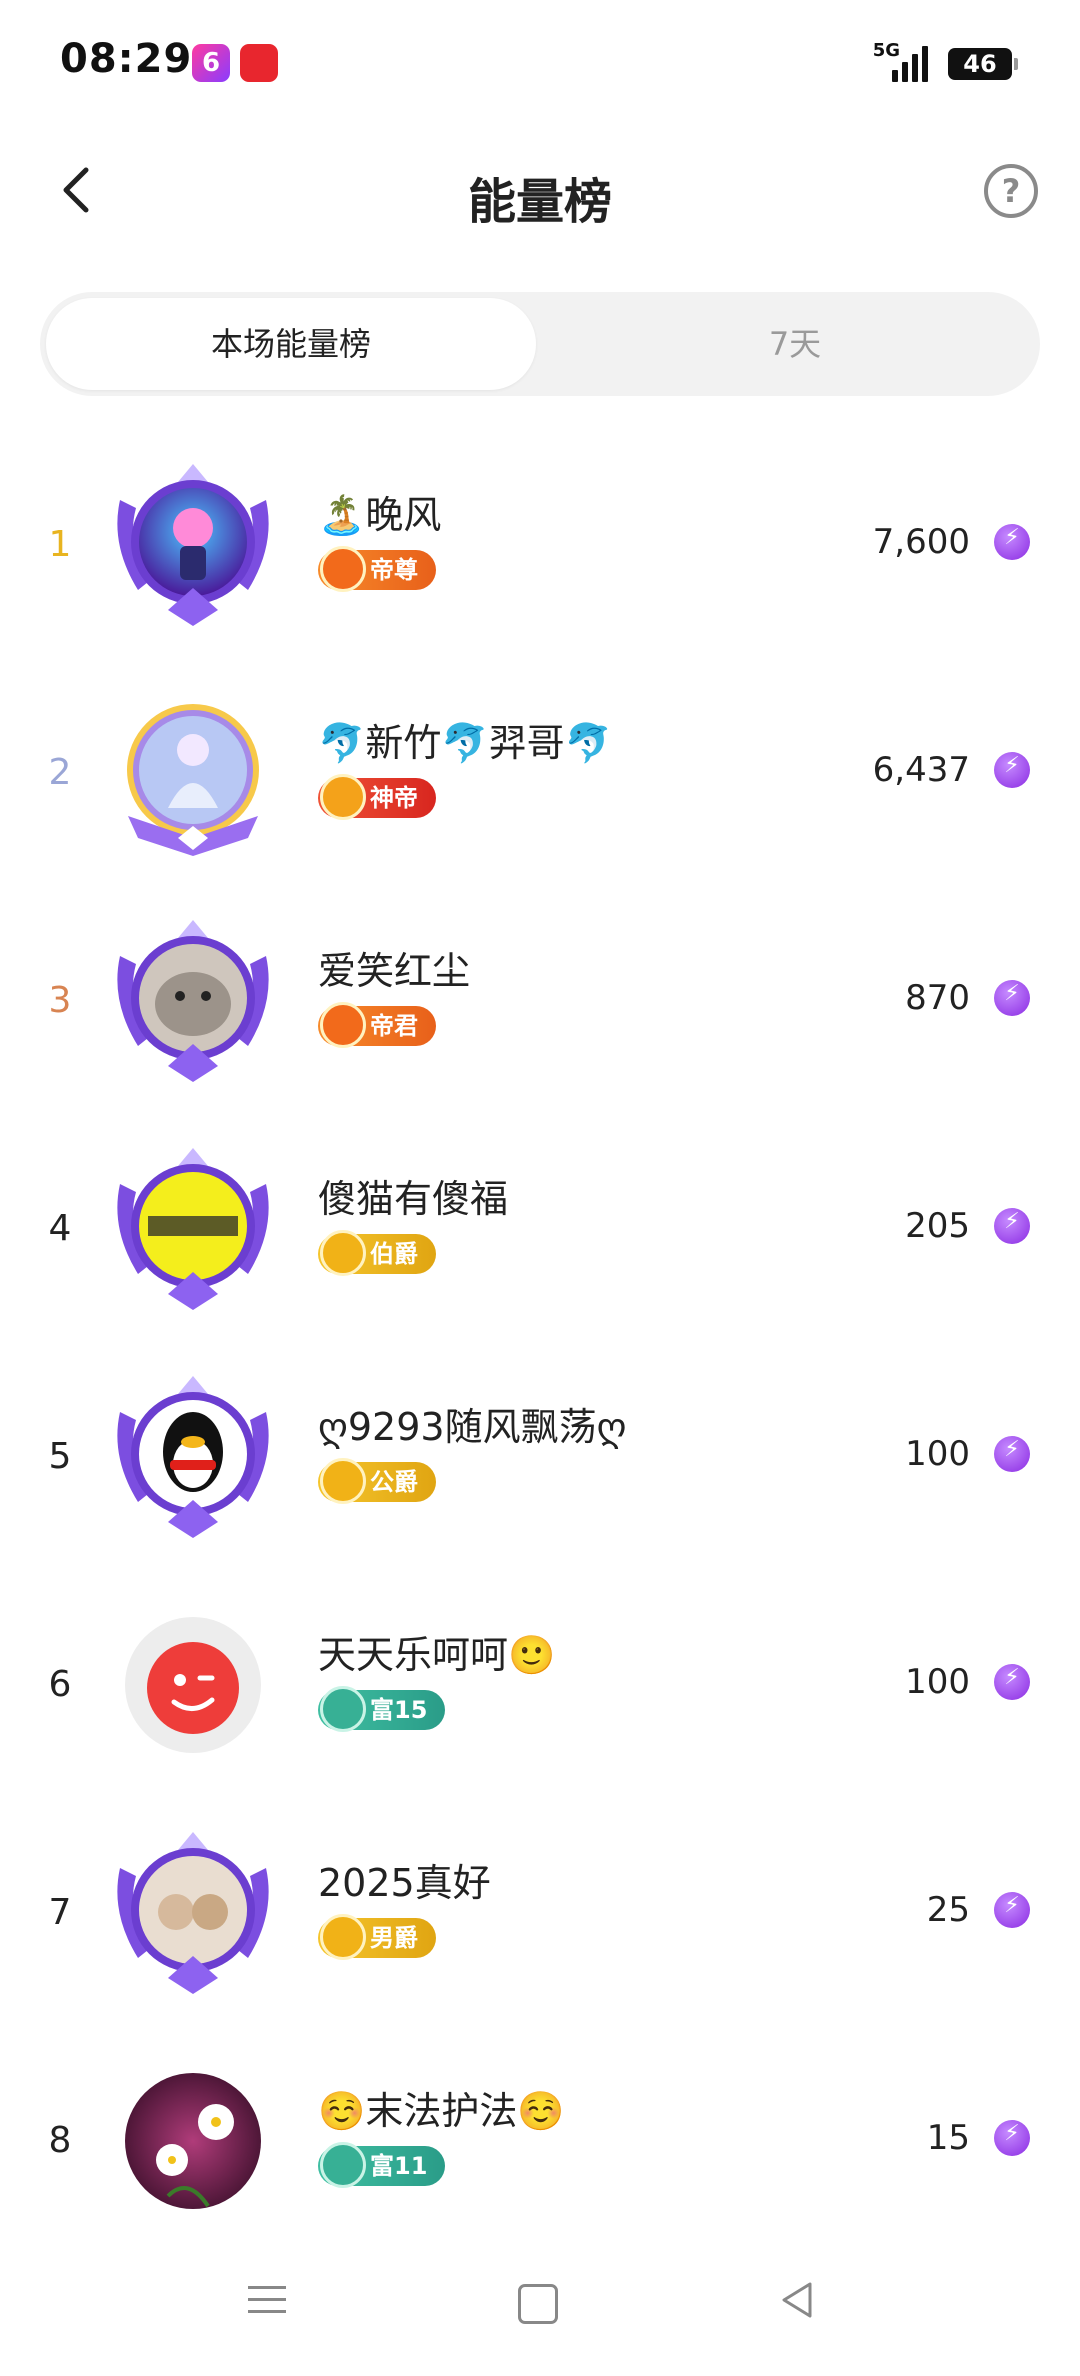  What do you see at coordinates (912, 64) in the screenshot?
I see `signal-icon` at bounding box center [912, 64].